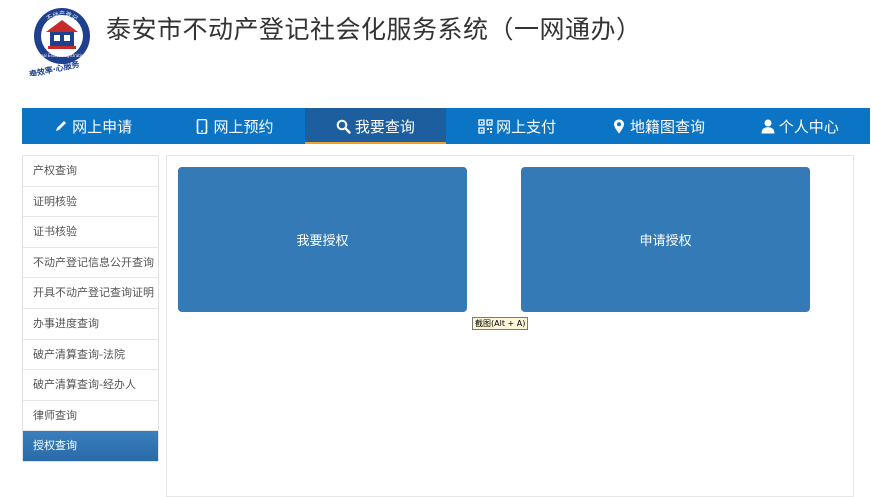 This screenshot has height=497, width=879. What do you see at coordinates (526, 126) in the screenshot?
I see `nav-item-label: 网上支付` at bounding box center [526, 126].